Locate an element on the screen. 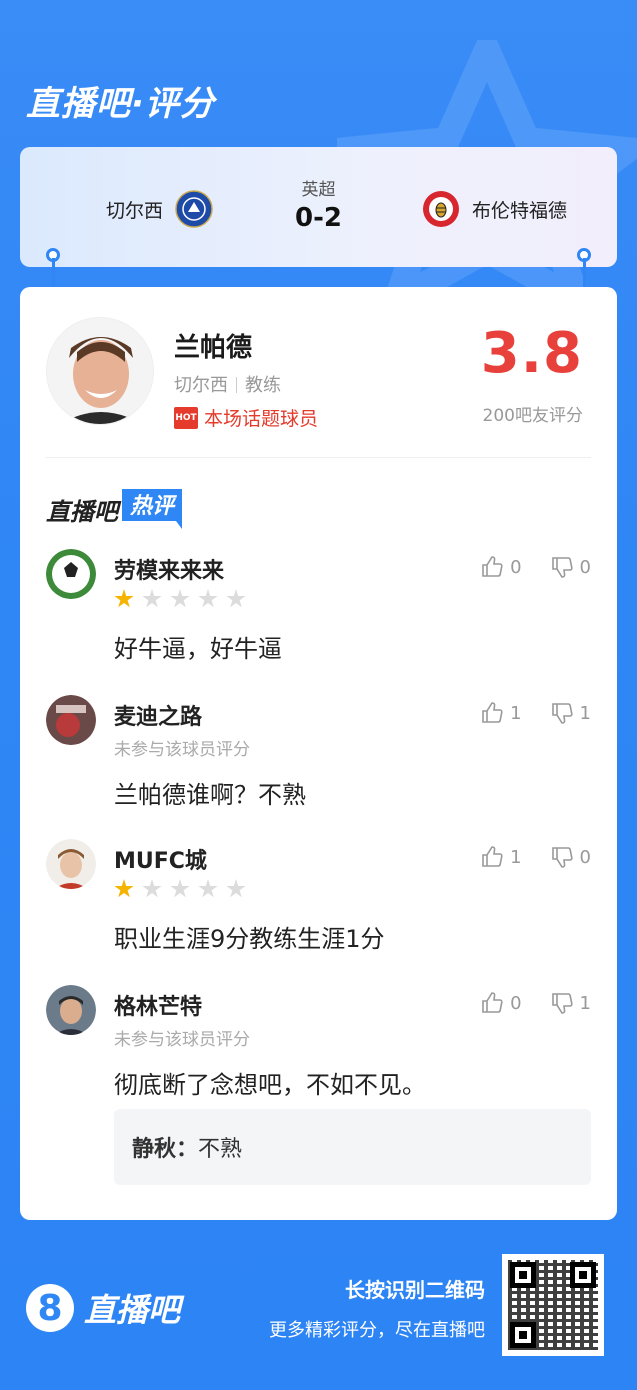 The height and width of the screenshot is (1390, 637). section-divider is located at coordinates (318, 457).